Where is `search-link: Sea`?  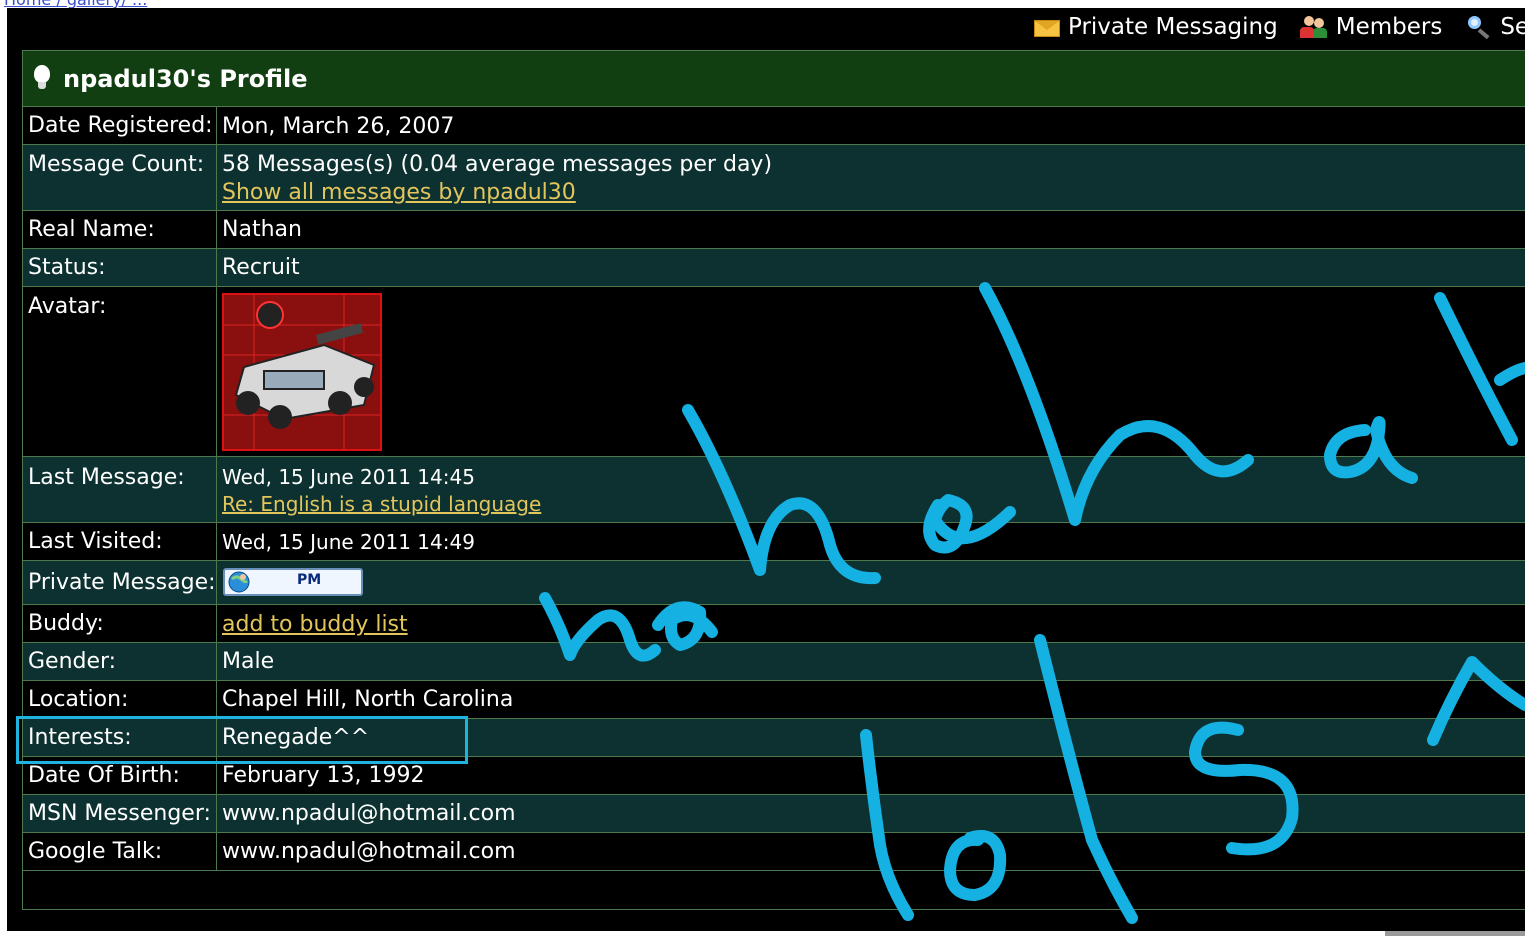
search-link: Sea is located at coordinates (1494, 27).